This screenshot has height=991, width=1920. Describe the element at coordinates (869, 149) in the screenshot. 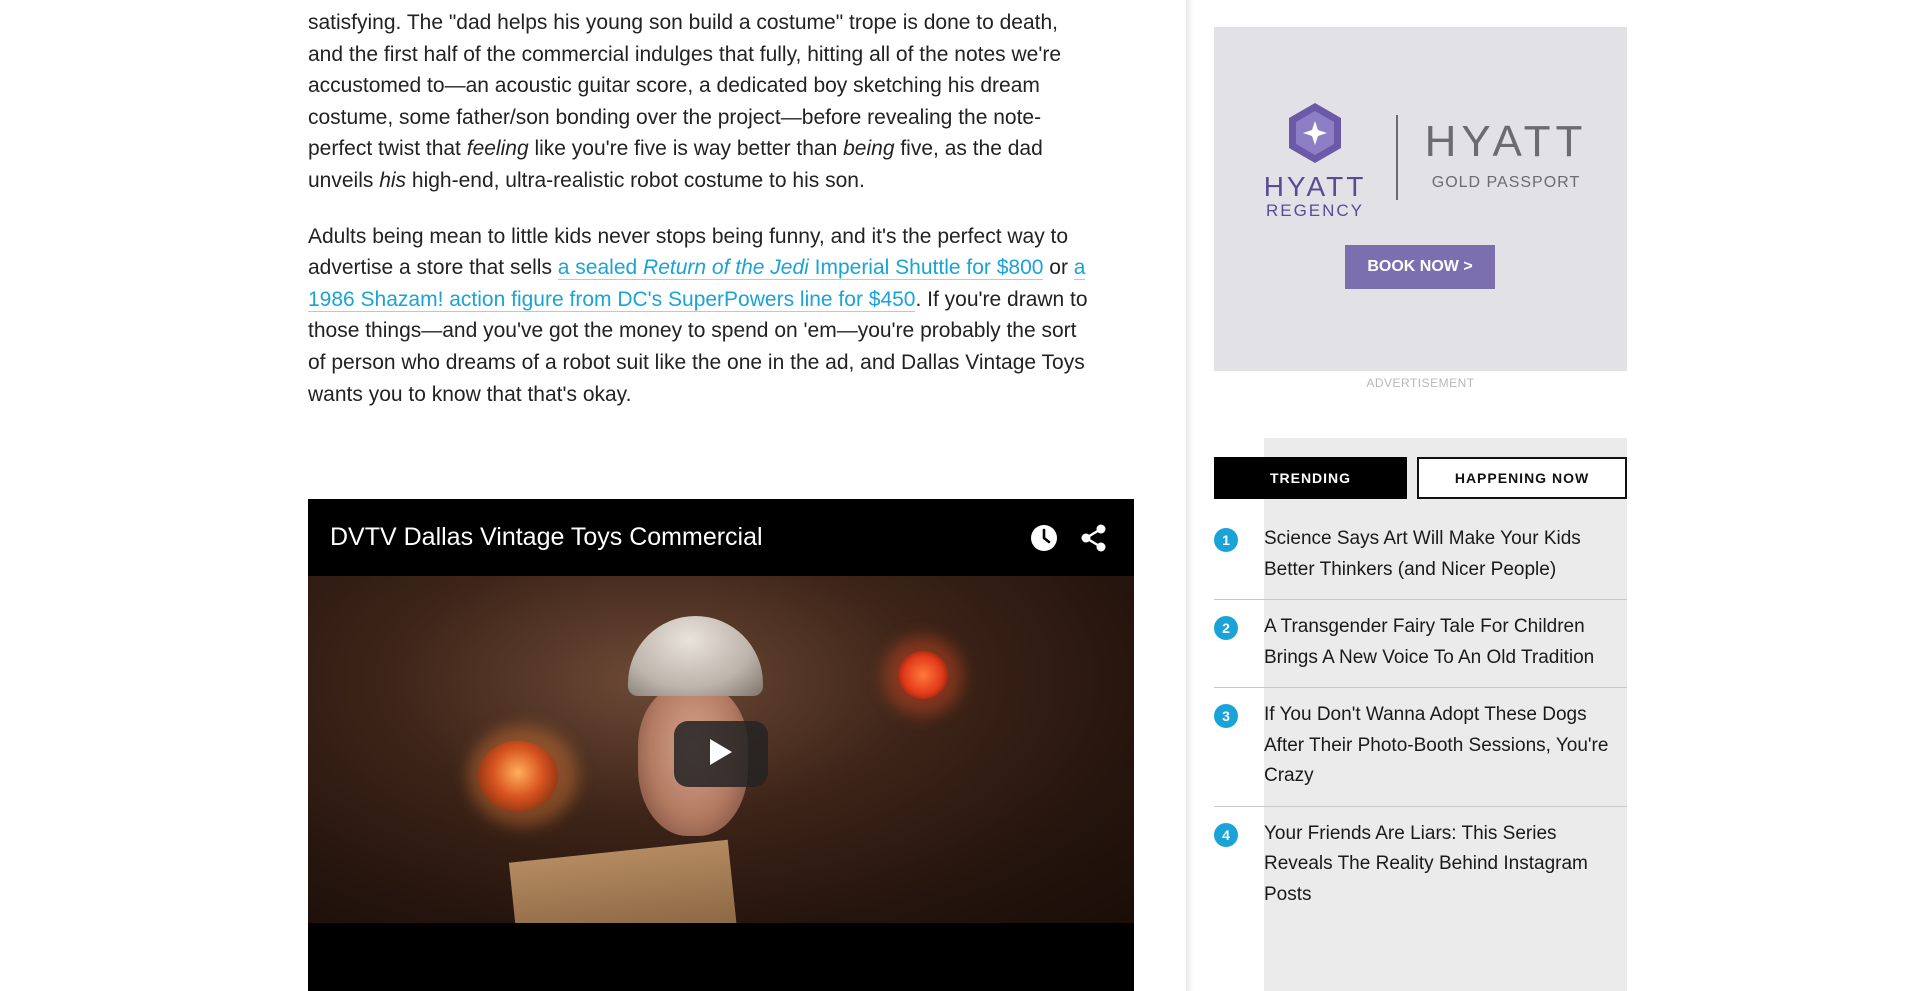

I see `emphasized-text: being` at that location.